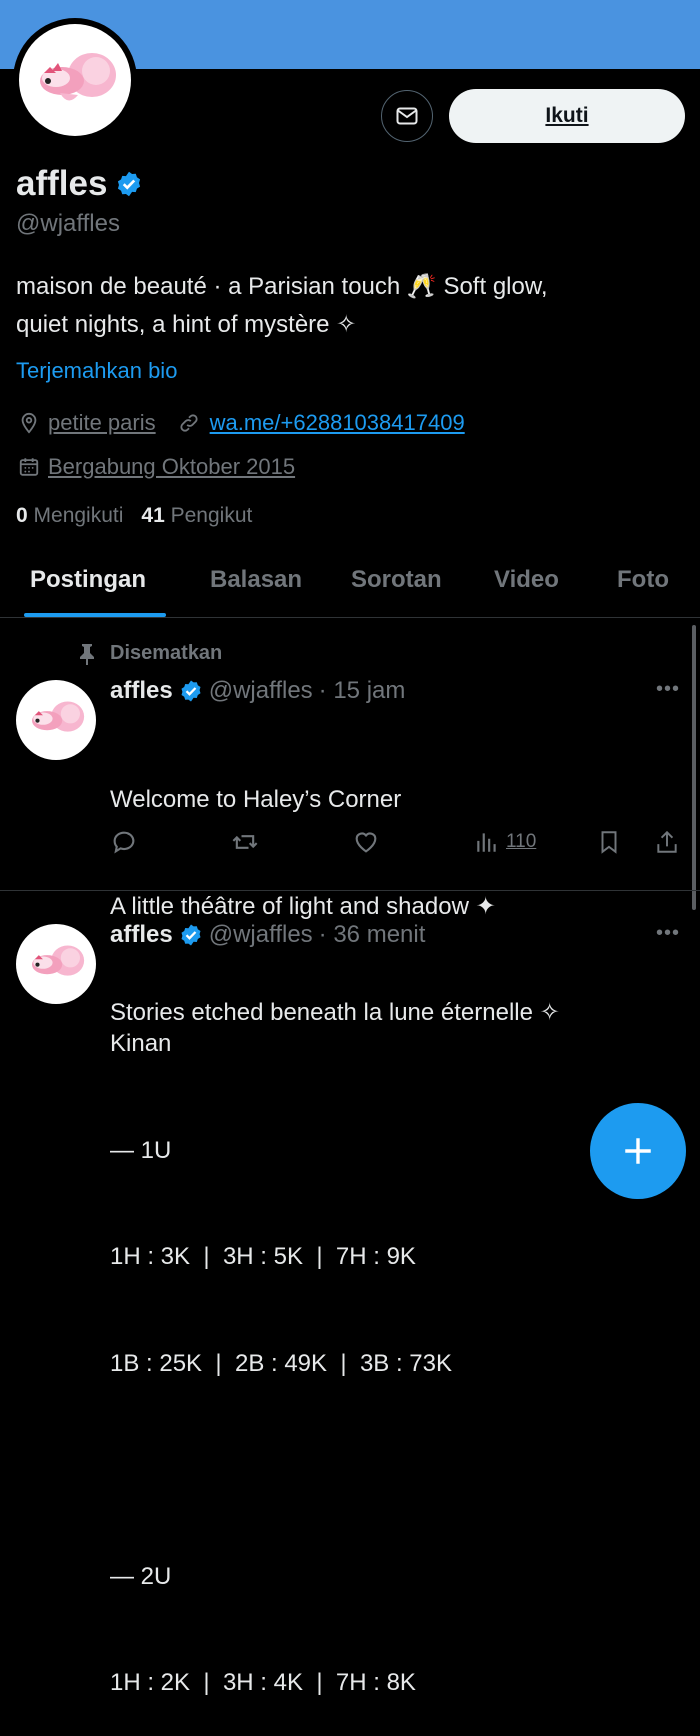  What do you see at coordinates (96, 371) in the screenshot?
I see `translate-bio-link: Terjemahkan bio` at bounding box center [96, 371].